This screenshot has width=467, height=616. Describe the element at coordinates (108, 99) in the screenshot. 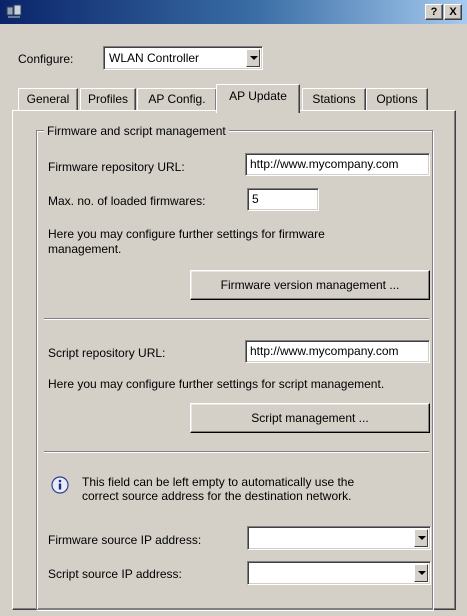

I see `tab-profiles: Profiles` at that location.